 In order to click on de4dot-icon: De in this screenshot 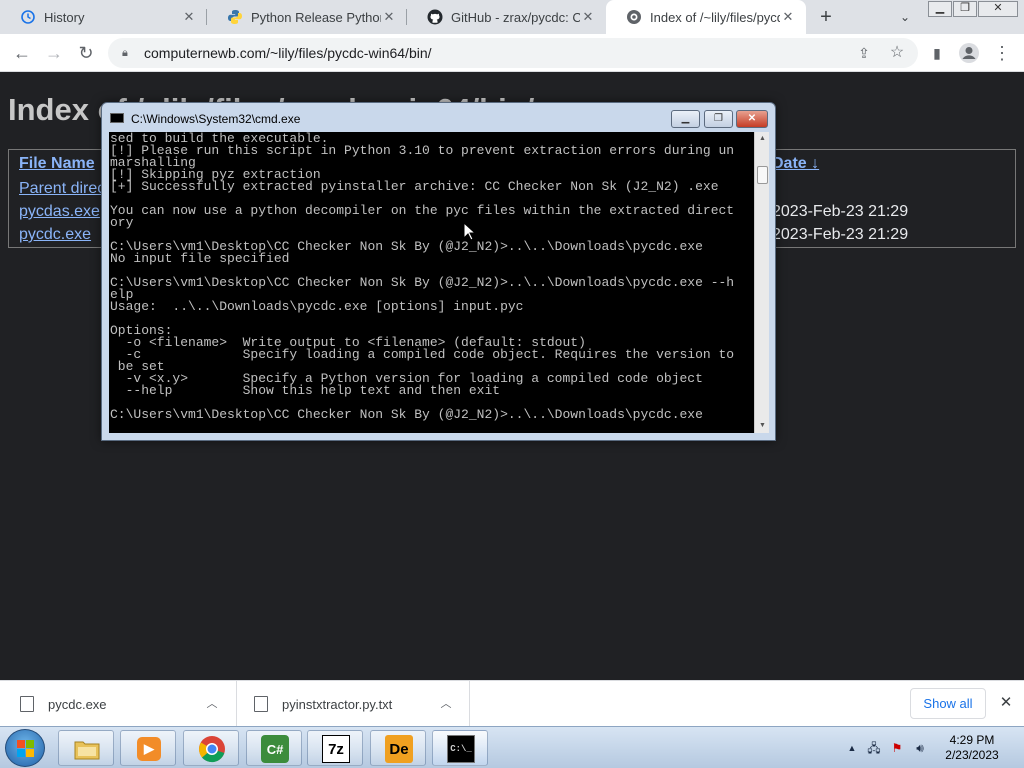, I will do `click(399, 749)`.